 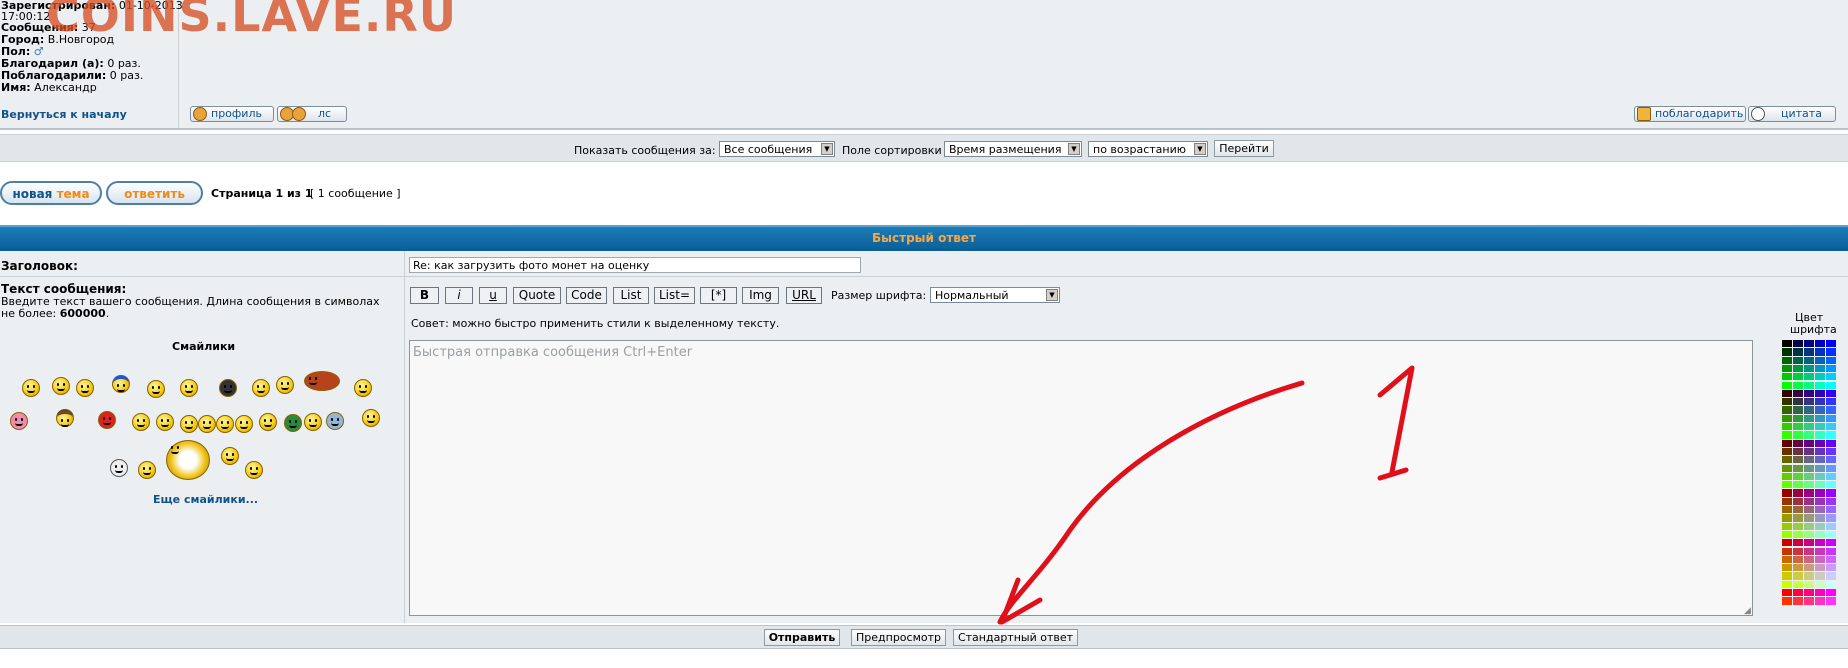 I want to click on annotation-arrowhead, so click(x=1021, y=601).